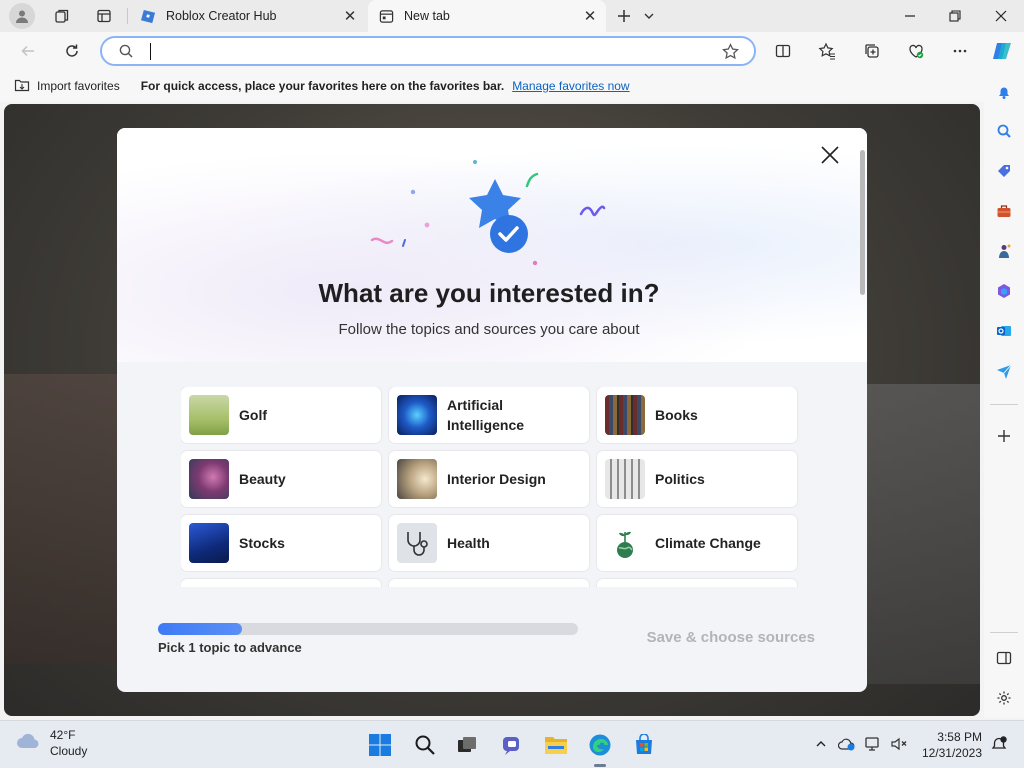 The image size is (1024, 768). Describe the element at coordinates (899, 744) in the screenshot. I see `volume-muted-icon` at that location.